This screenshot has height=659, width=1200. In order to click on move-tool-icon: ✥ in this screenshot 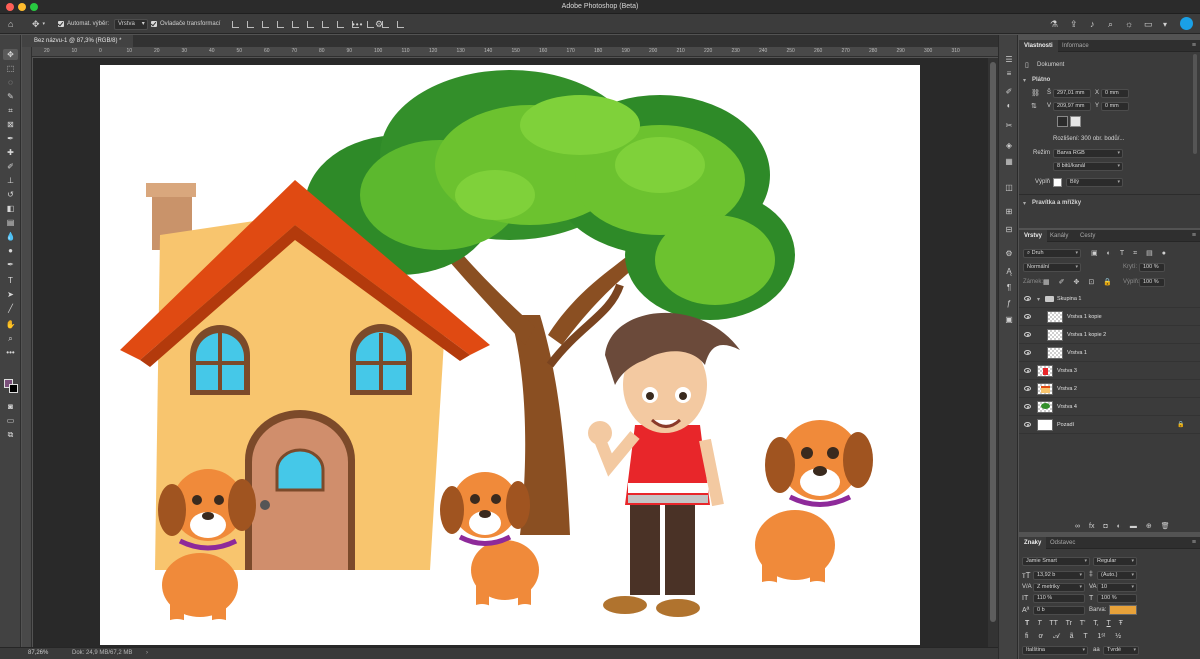, I will do `click(10, 54)`.